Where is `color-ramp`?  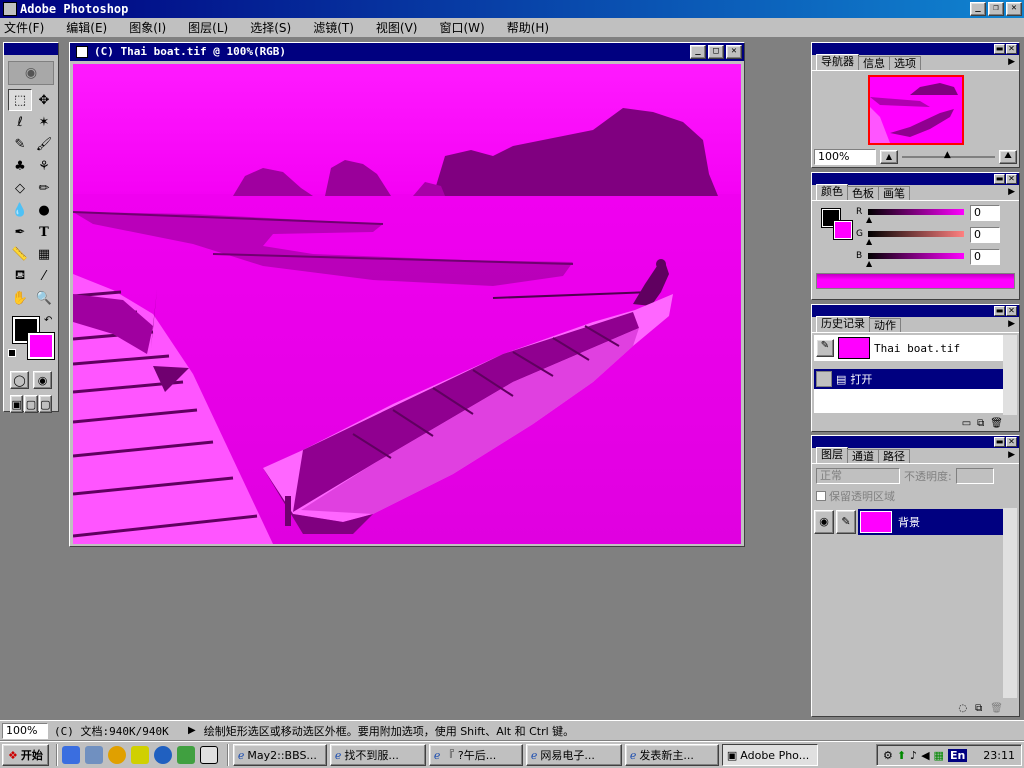 color-ramp is located at coordinates (915, 281).